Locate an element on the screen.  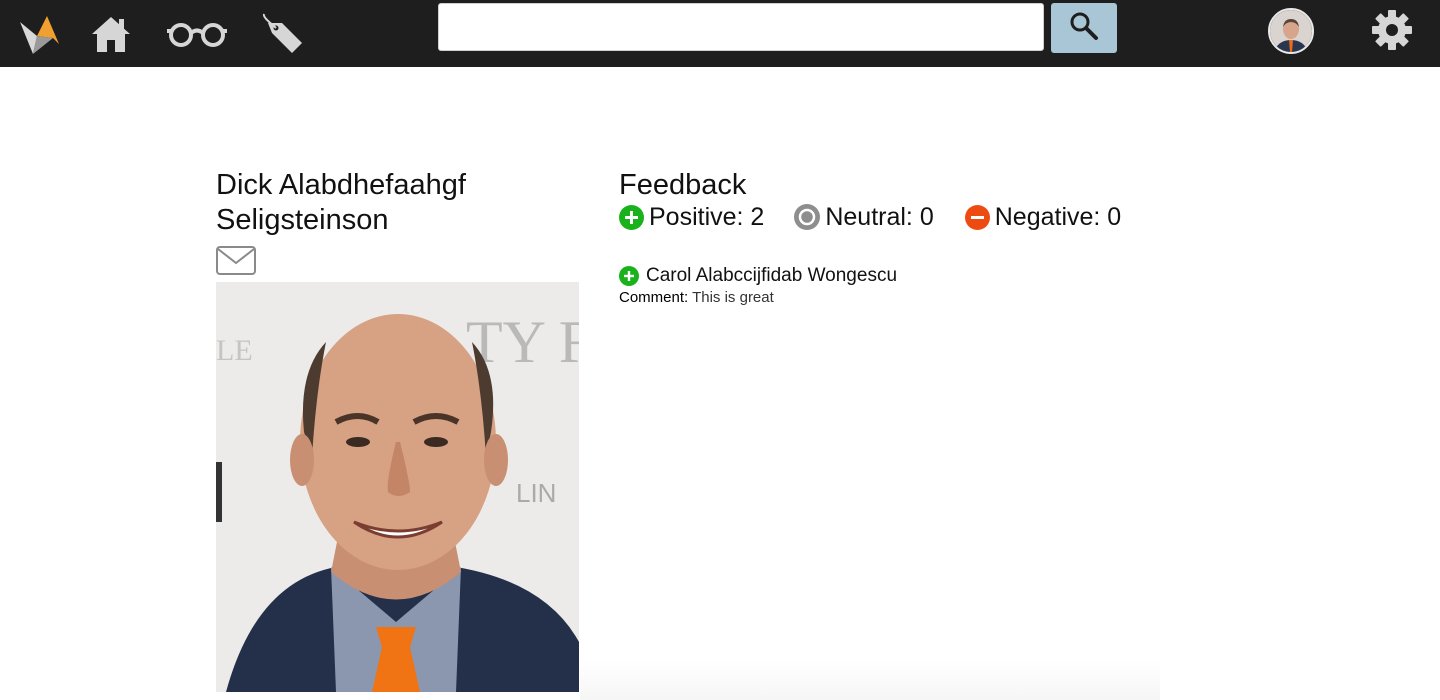
home-icon is located at coordinates (111, 33).